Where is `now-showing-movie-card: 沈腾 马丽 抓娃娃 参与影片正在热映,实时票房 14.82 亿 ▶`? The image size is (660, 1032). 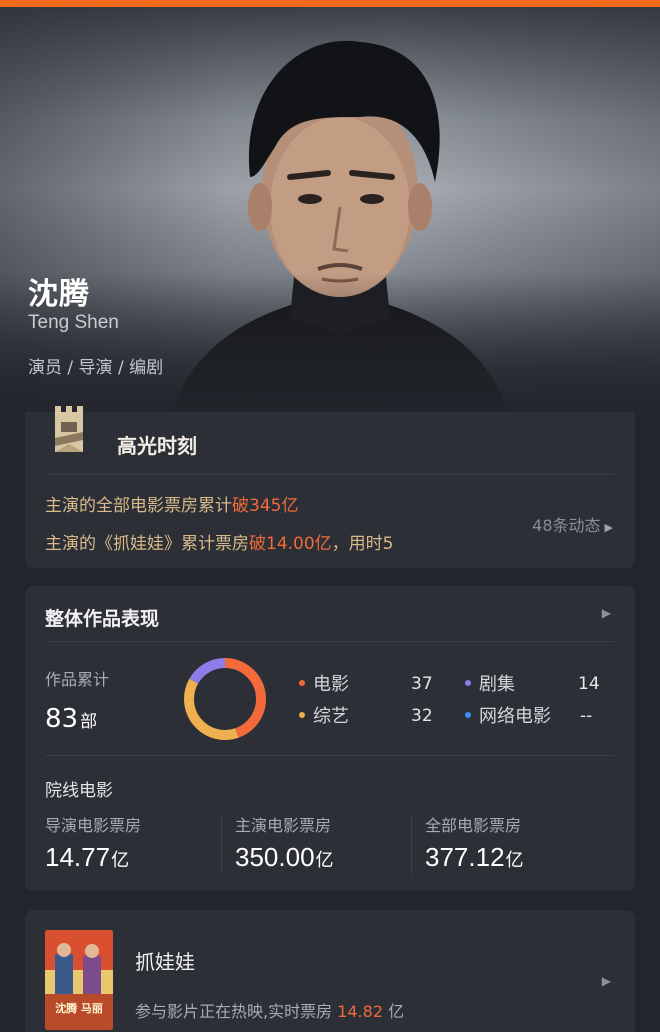 now-showing-movie-card: 沈腾 马丽 抓娃娃 参与影片正在热映,实时票房 14.82 亿 ▶ is located at coordinates (330, 971).